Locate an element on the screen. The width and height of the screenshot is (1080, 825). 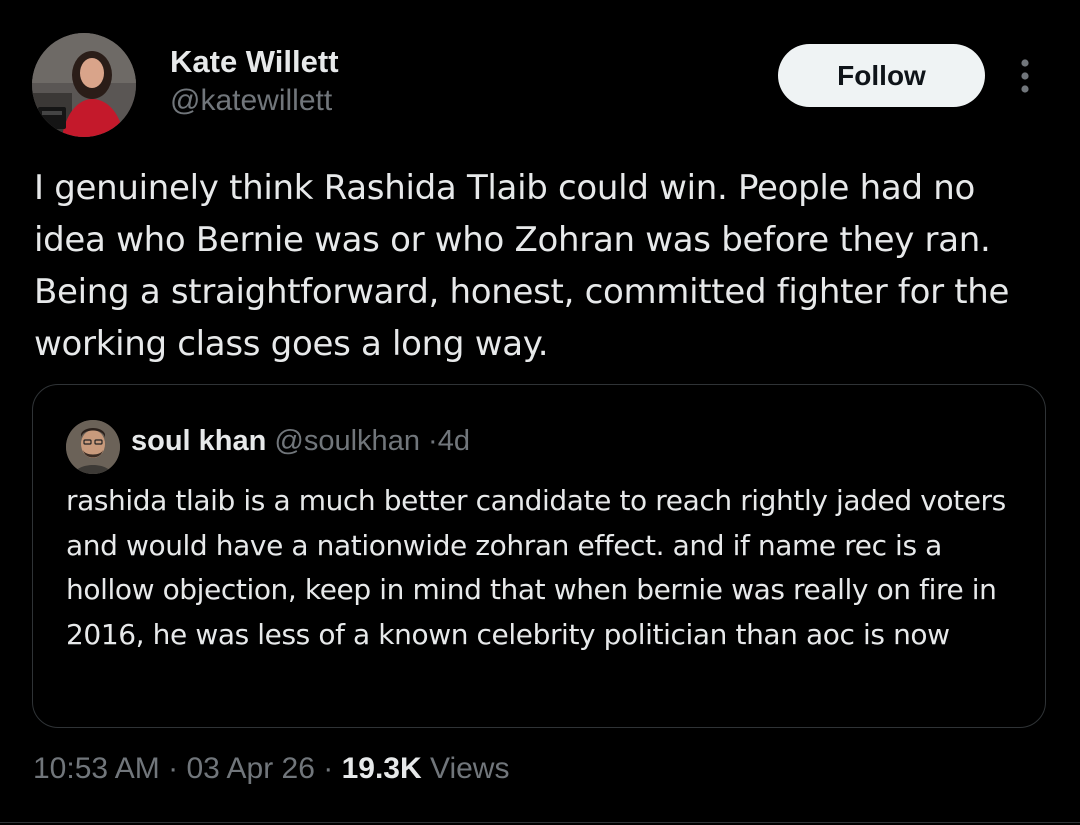
quote-author-avatar is located at coordinates (93, 447).